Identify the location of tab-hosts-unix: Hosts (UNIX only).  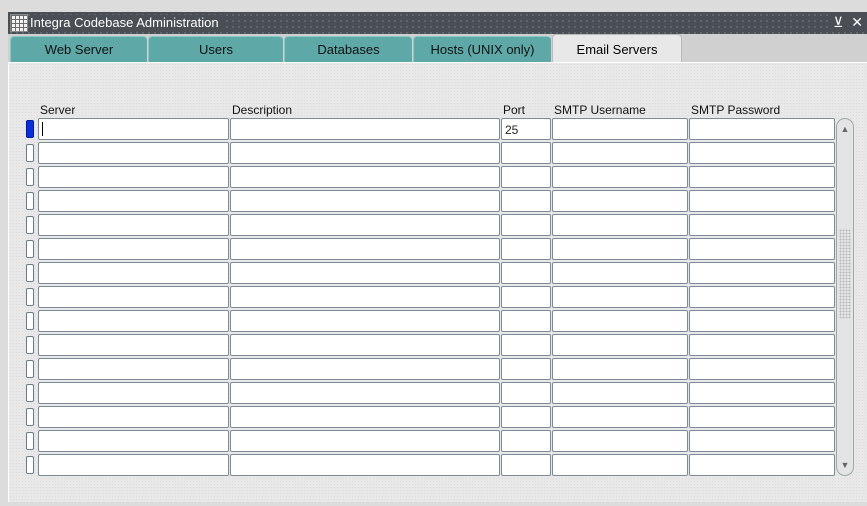
(482, 49).